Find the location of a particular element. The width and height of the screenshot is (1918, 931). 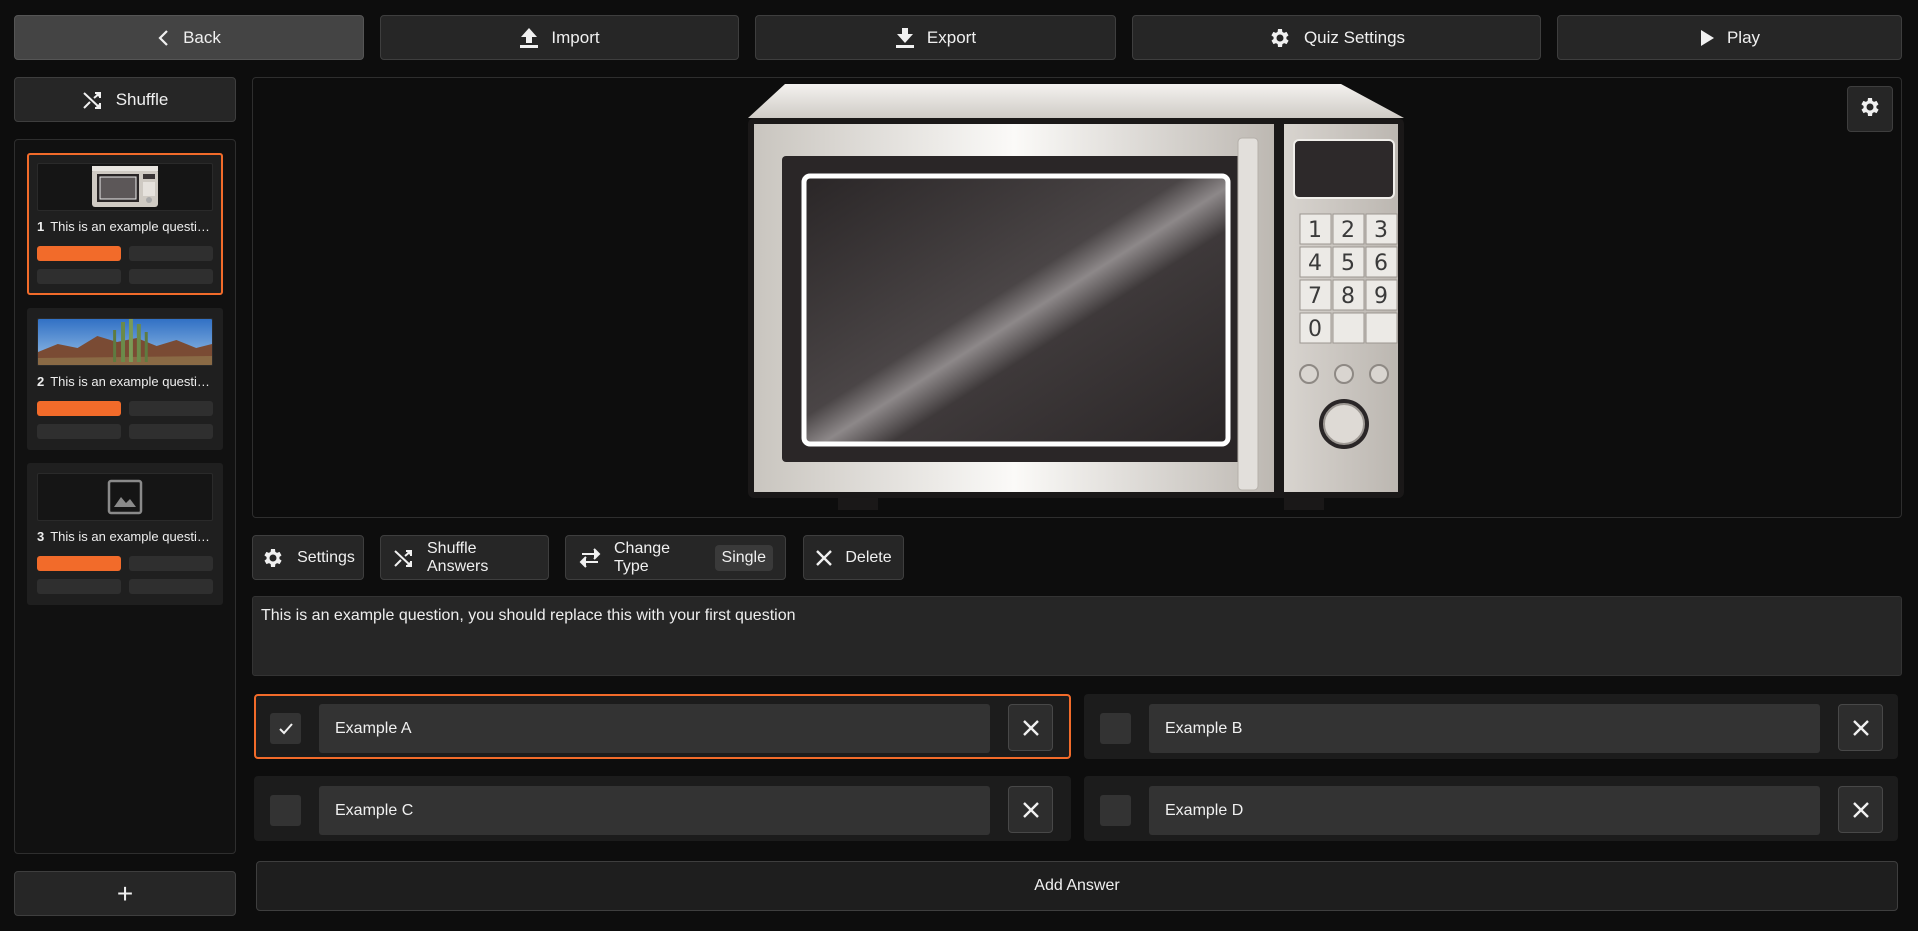

microwave-image is located at coordinates (125, 186).